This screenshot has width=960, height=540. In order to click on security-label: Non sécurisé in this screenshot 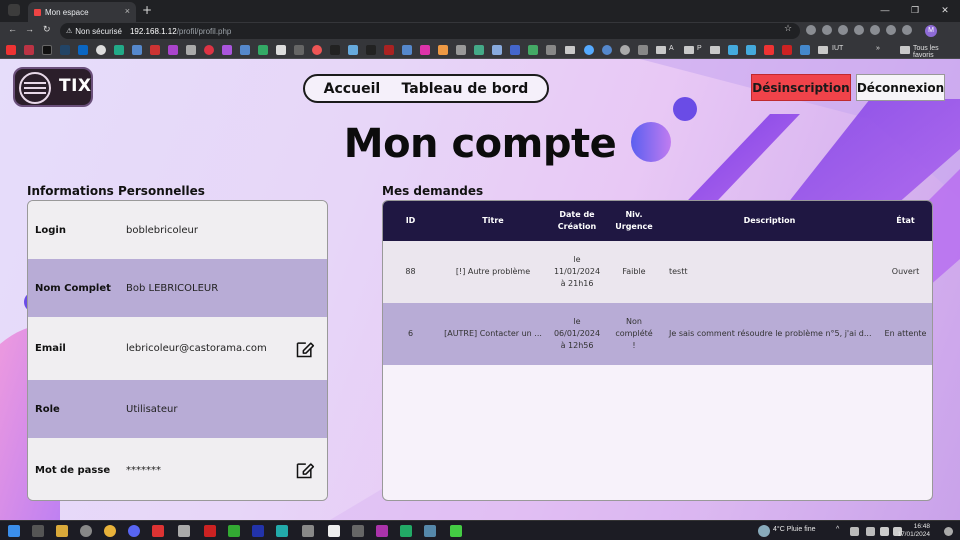, I will do `click(98, 31)`.